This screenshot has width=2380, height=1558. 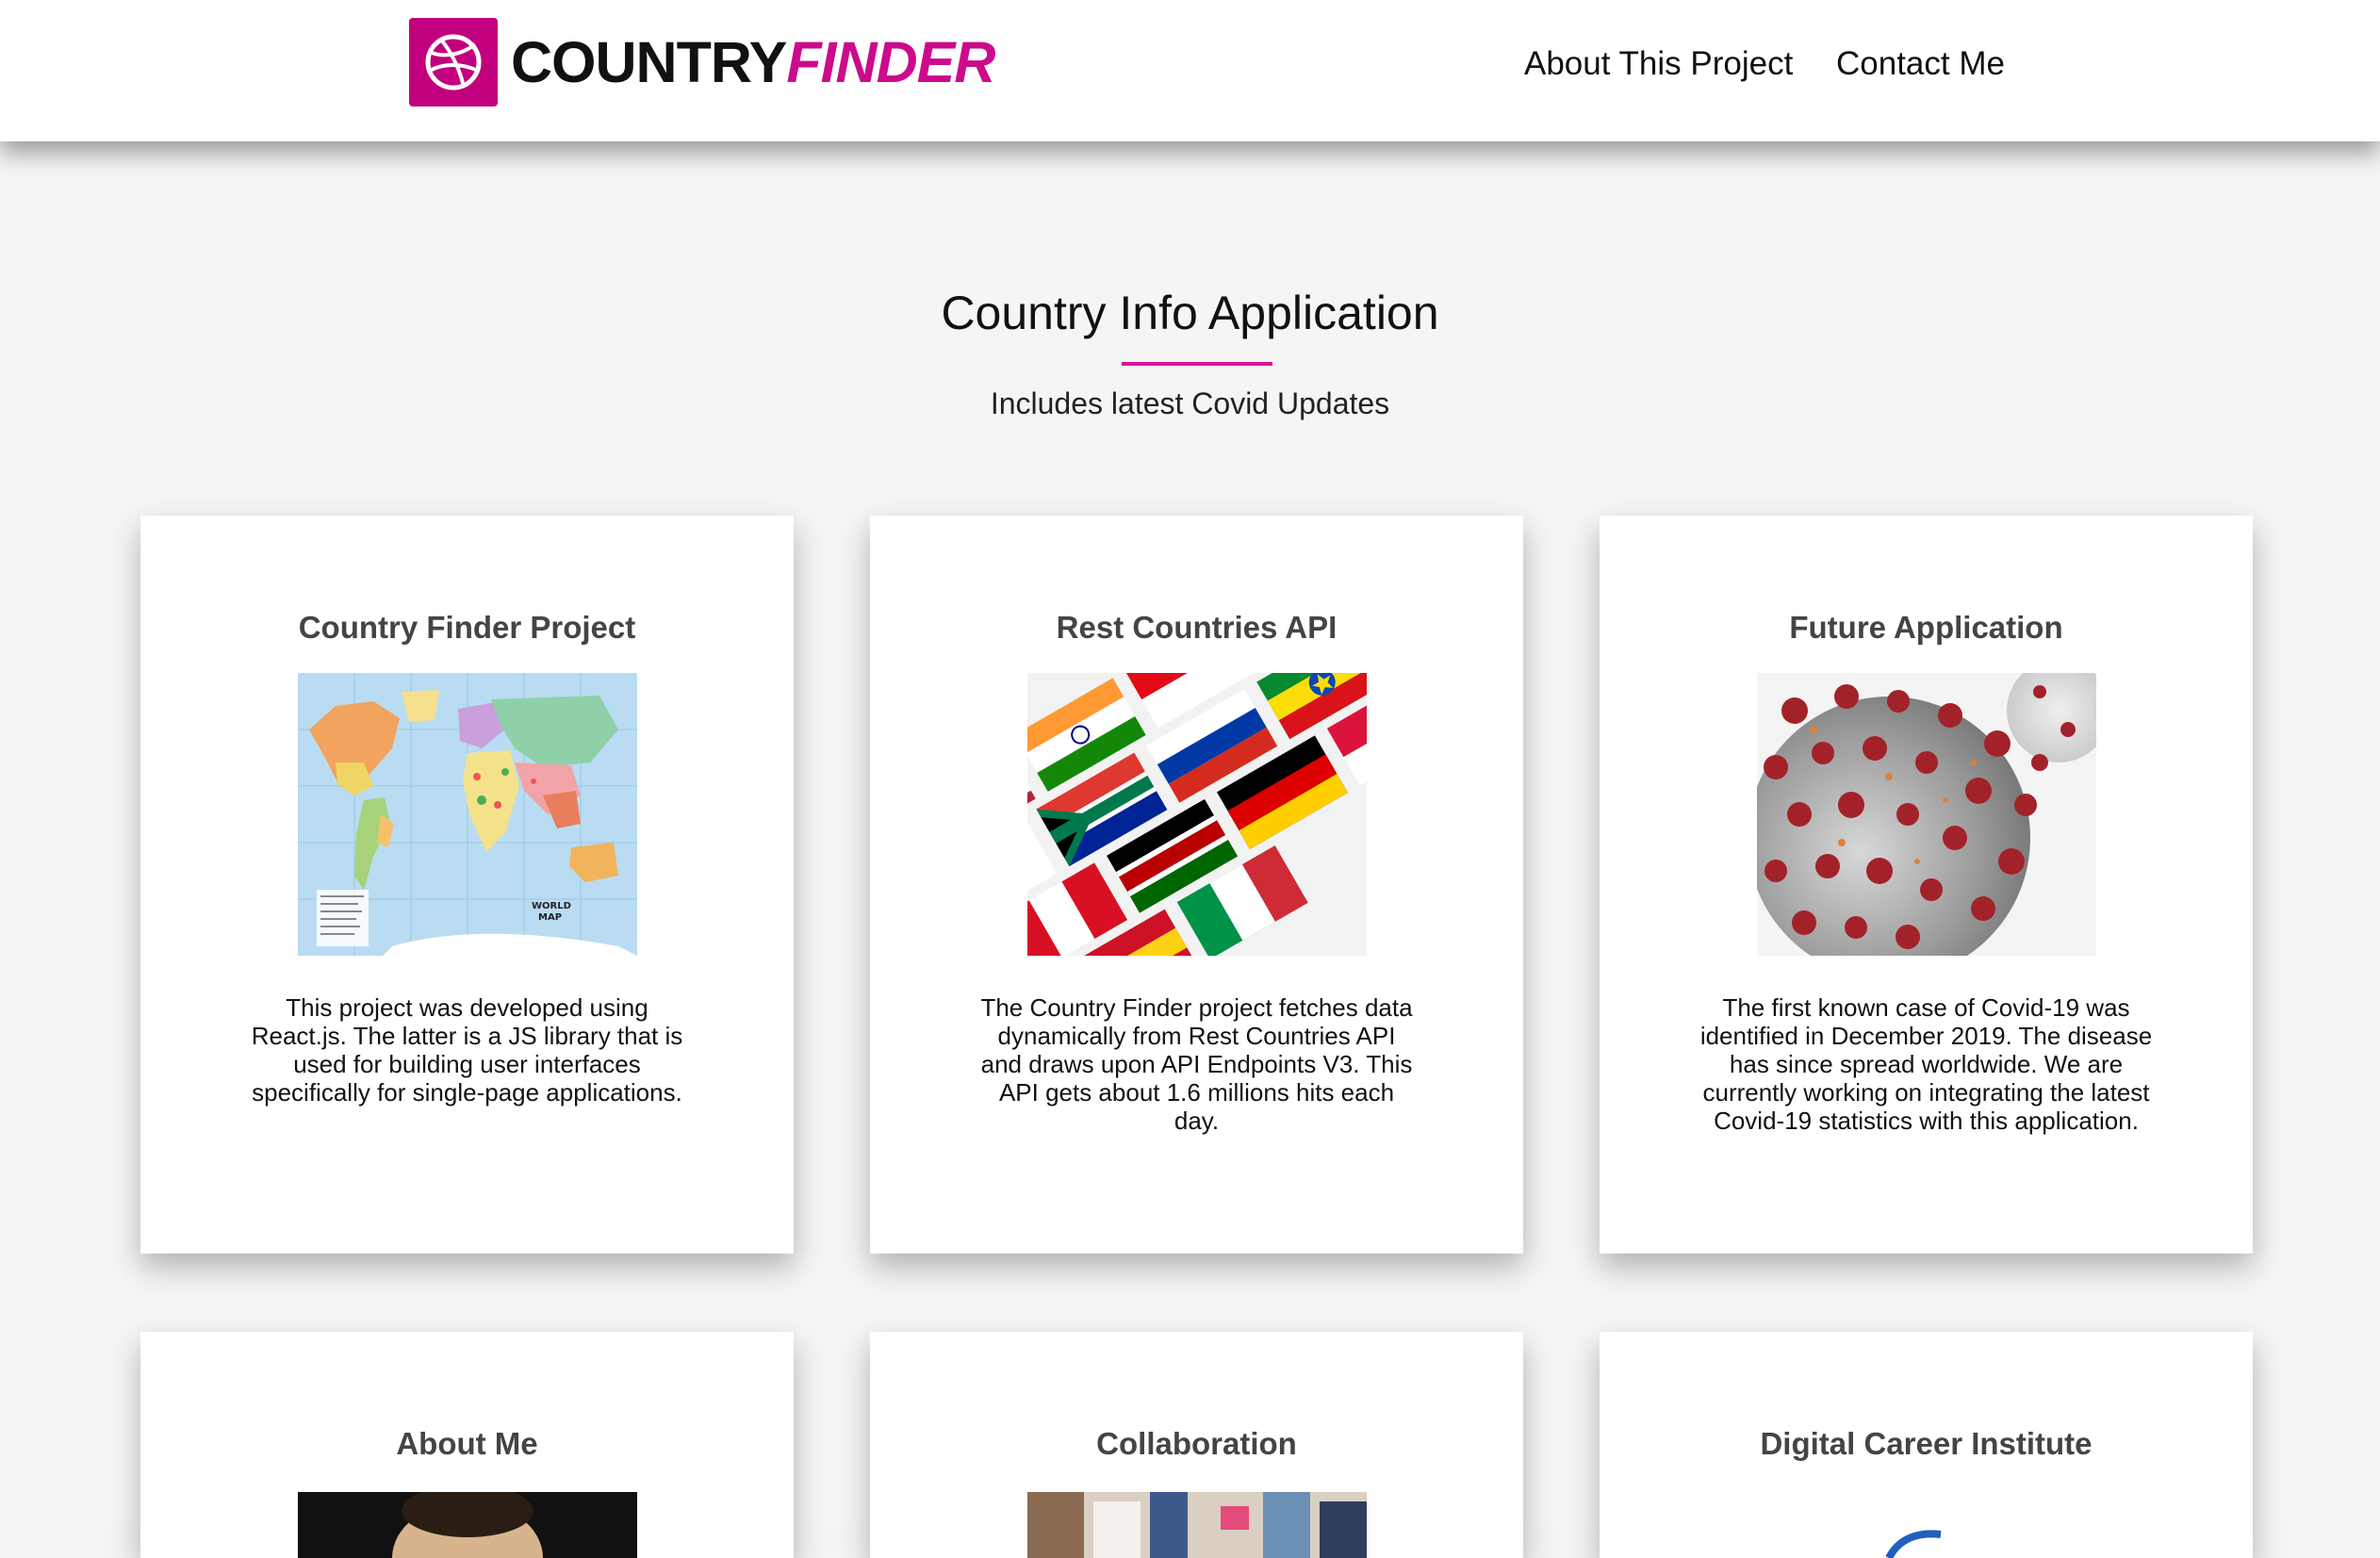 I want to click on world-map-image: WORLD MAP, so click(x=467, y=814).